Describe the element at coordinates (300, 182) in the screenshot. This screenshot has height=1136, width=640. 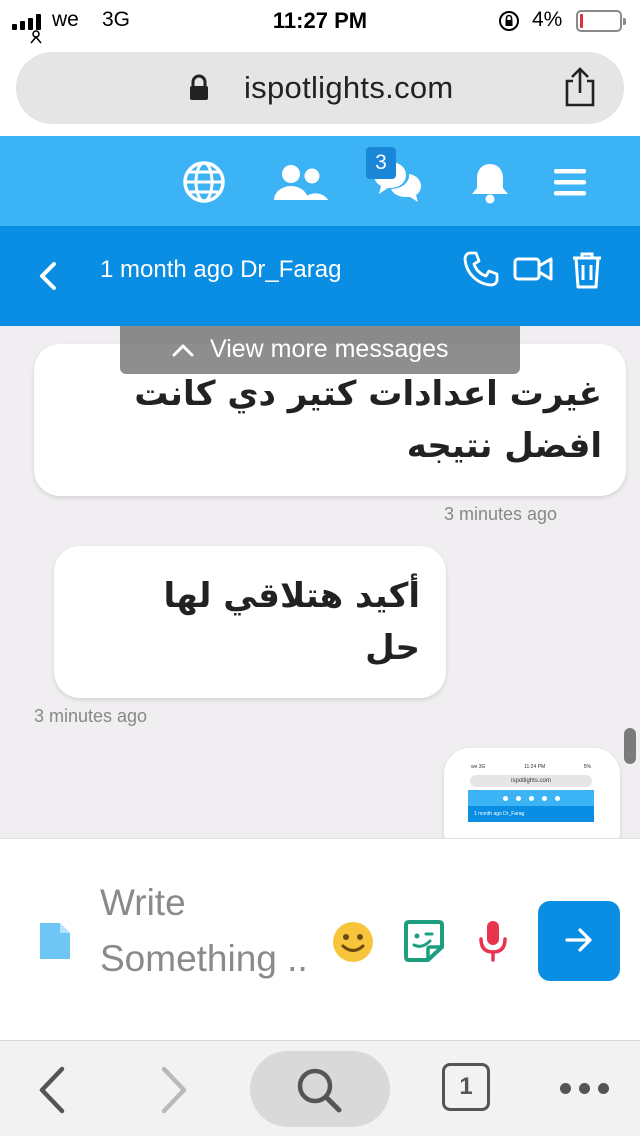
I see `users-icon` at that location.